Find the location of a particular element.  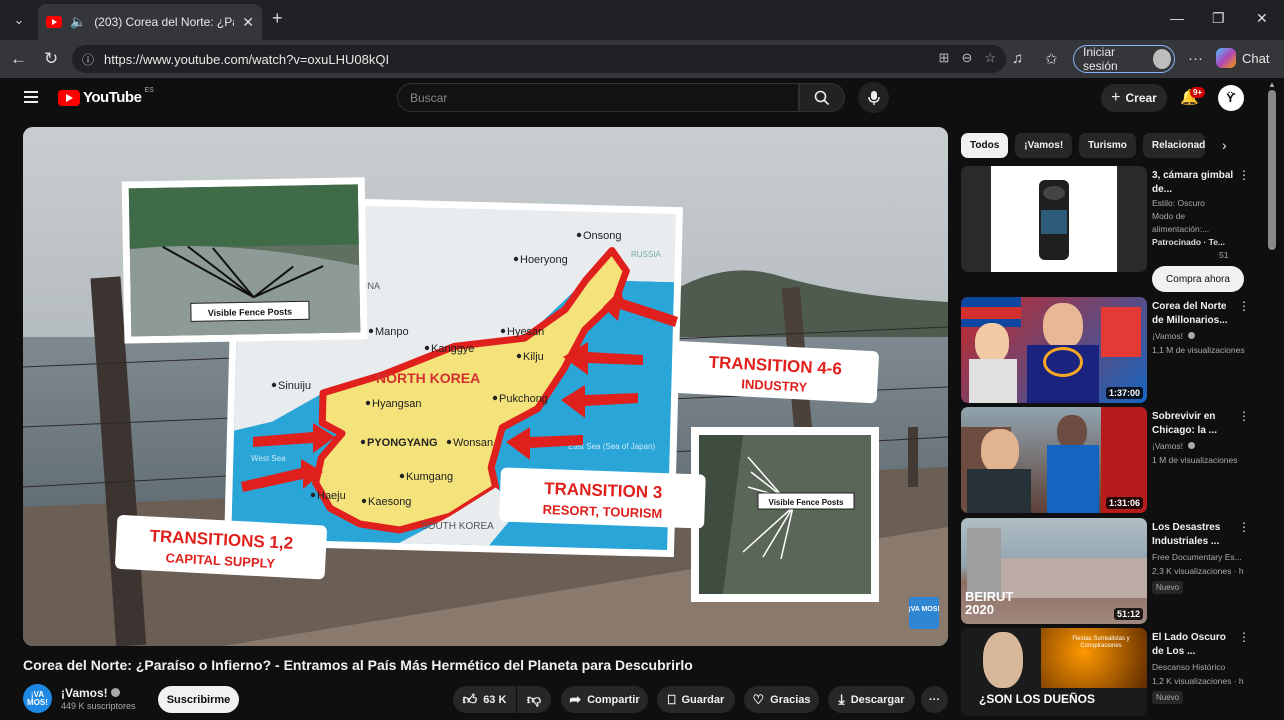

city-label: Sinuiju is located at coordinates (294, 386).